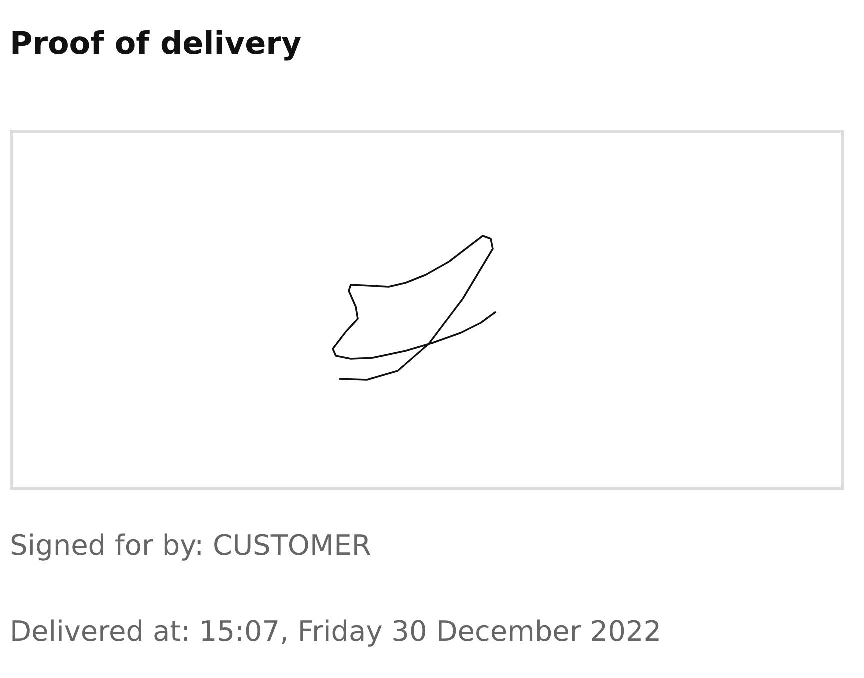 The height and width of the screenshot is (678, 864). What do you see at coordinates (191, 546) in the screenshot?
I see `detail-text: Signed for by: CUSTOMER` at bounding box center [191, 546].